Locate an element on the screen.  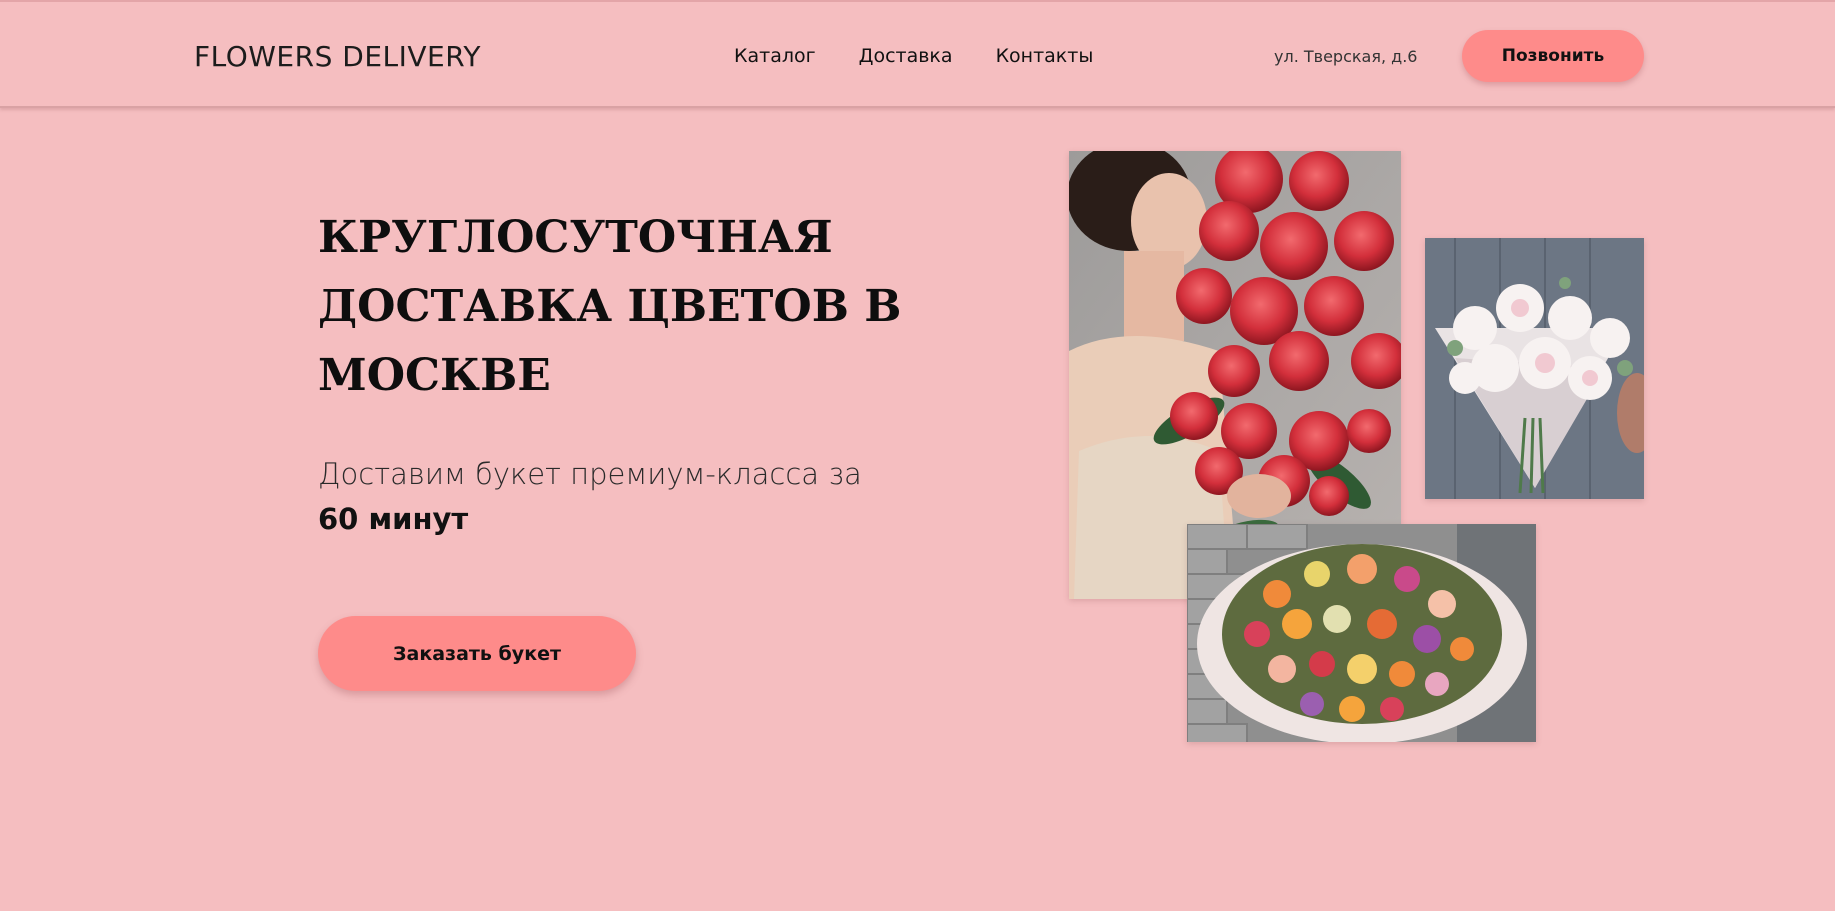
white-peony-bouquet-photo is located at coordinates (1534, 368).